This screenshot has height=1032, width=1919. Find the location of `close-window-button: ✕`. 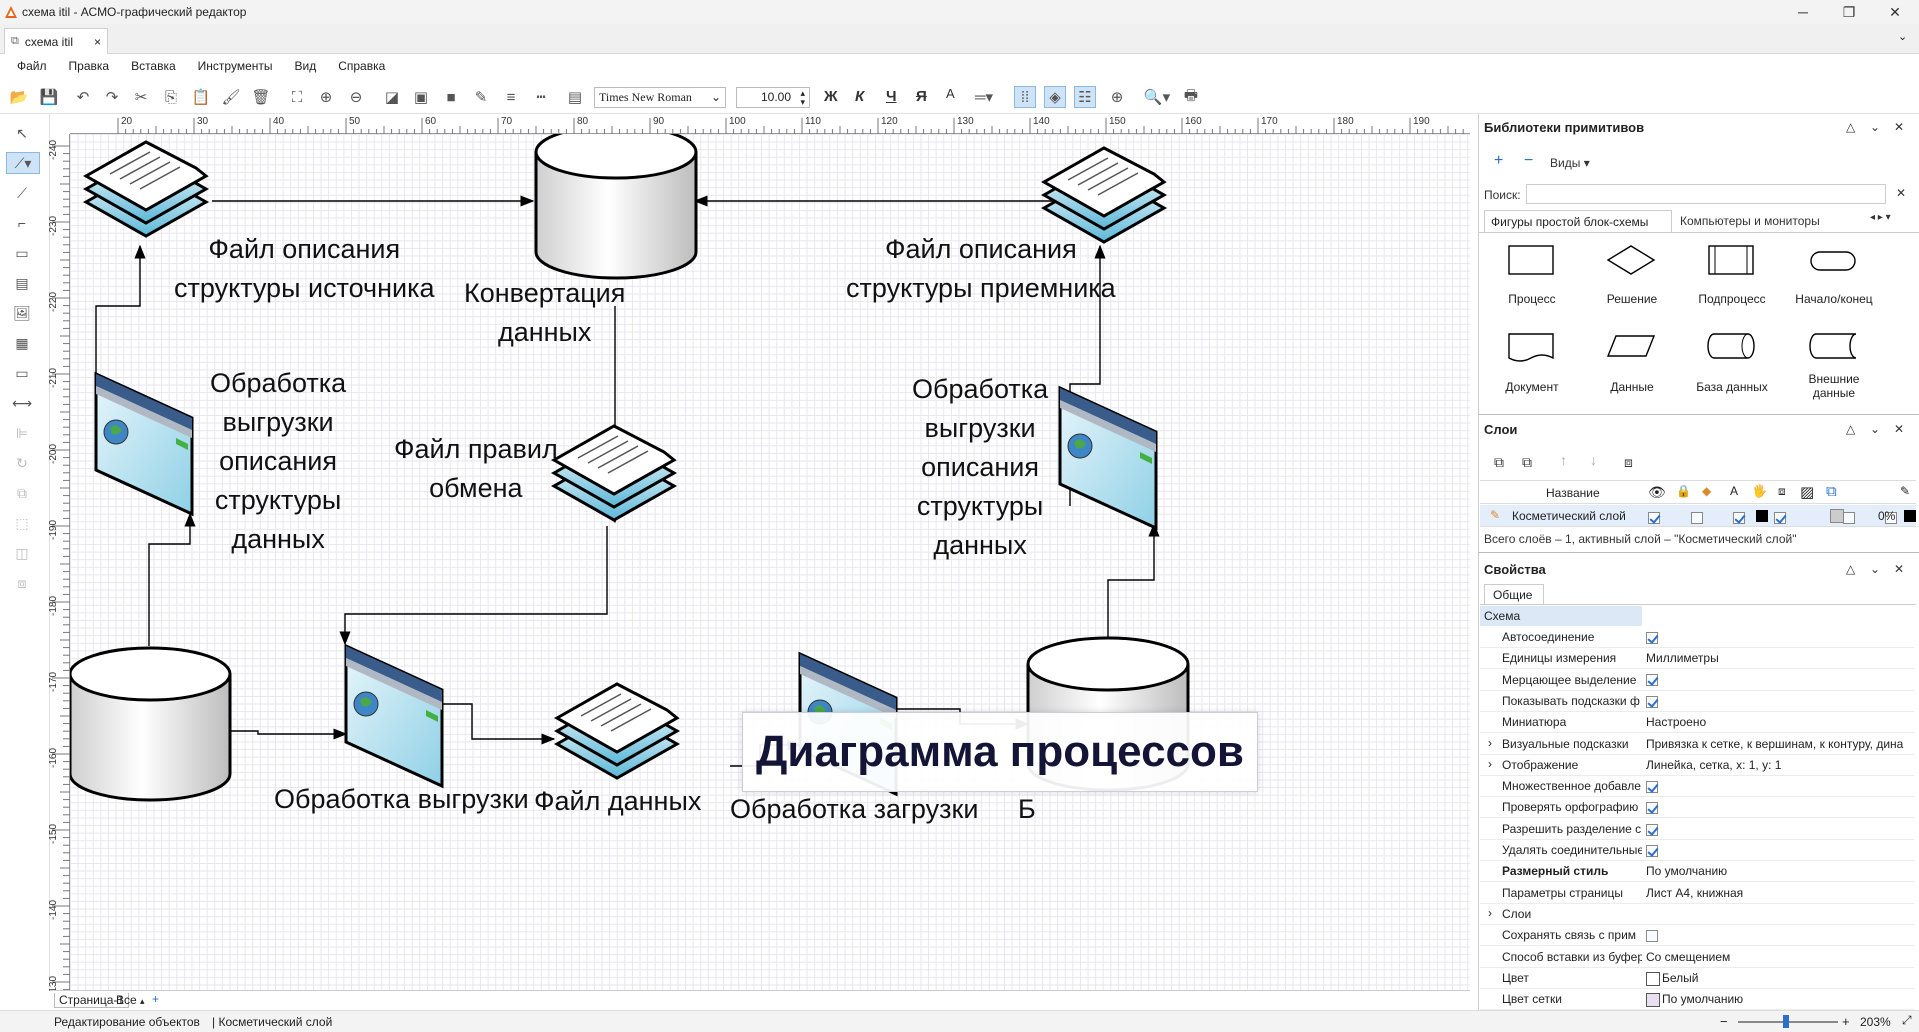

close-window-button: ✕ is located at coordinates (1895, 12).